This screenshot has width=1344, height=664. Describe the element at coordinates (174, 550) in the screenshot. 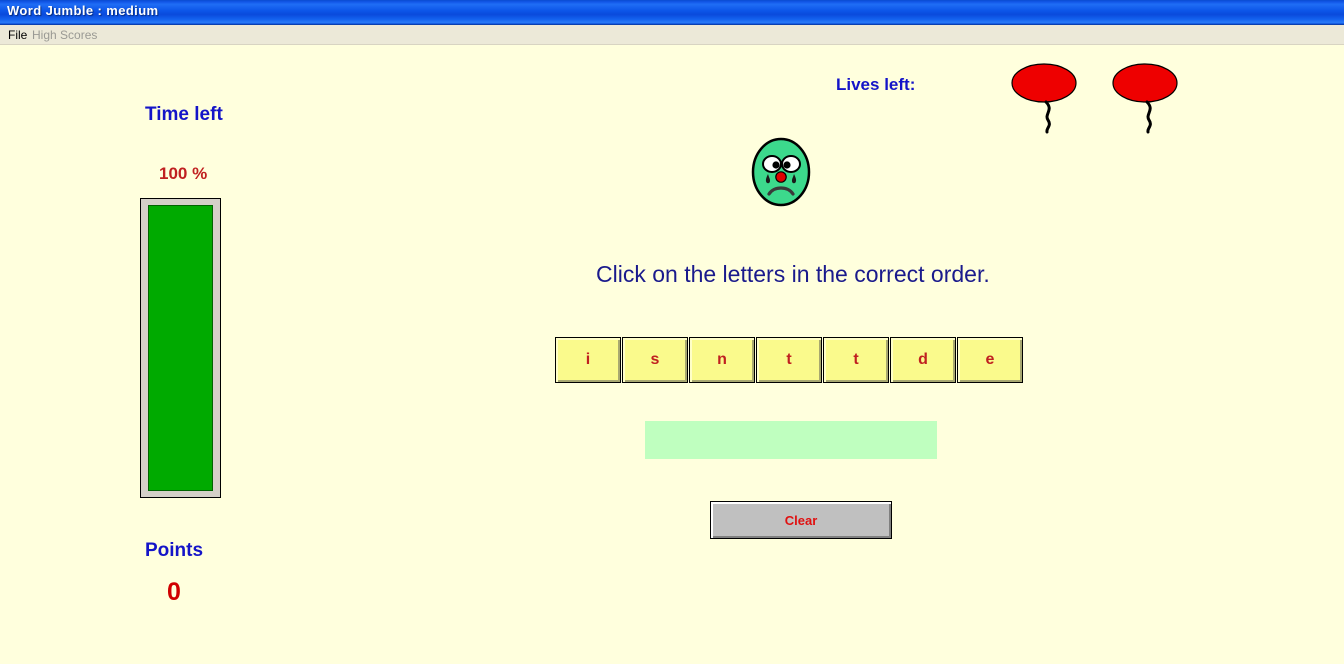

I see `points-label: Points` at that location.